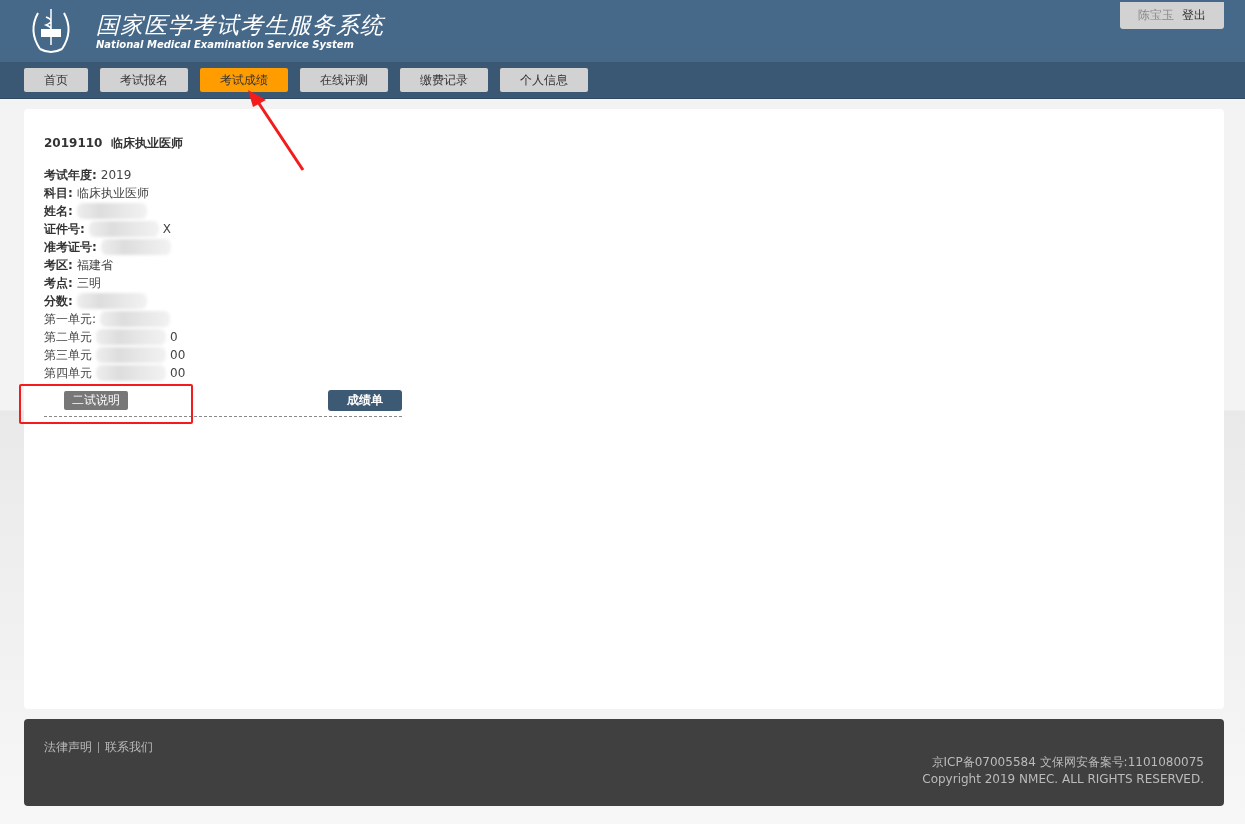 Image resolution: width=1245 pixels, height=824 pixels. I want to click on field-label: 姓名:, so click(58, 211).